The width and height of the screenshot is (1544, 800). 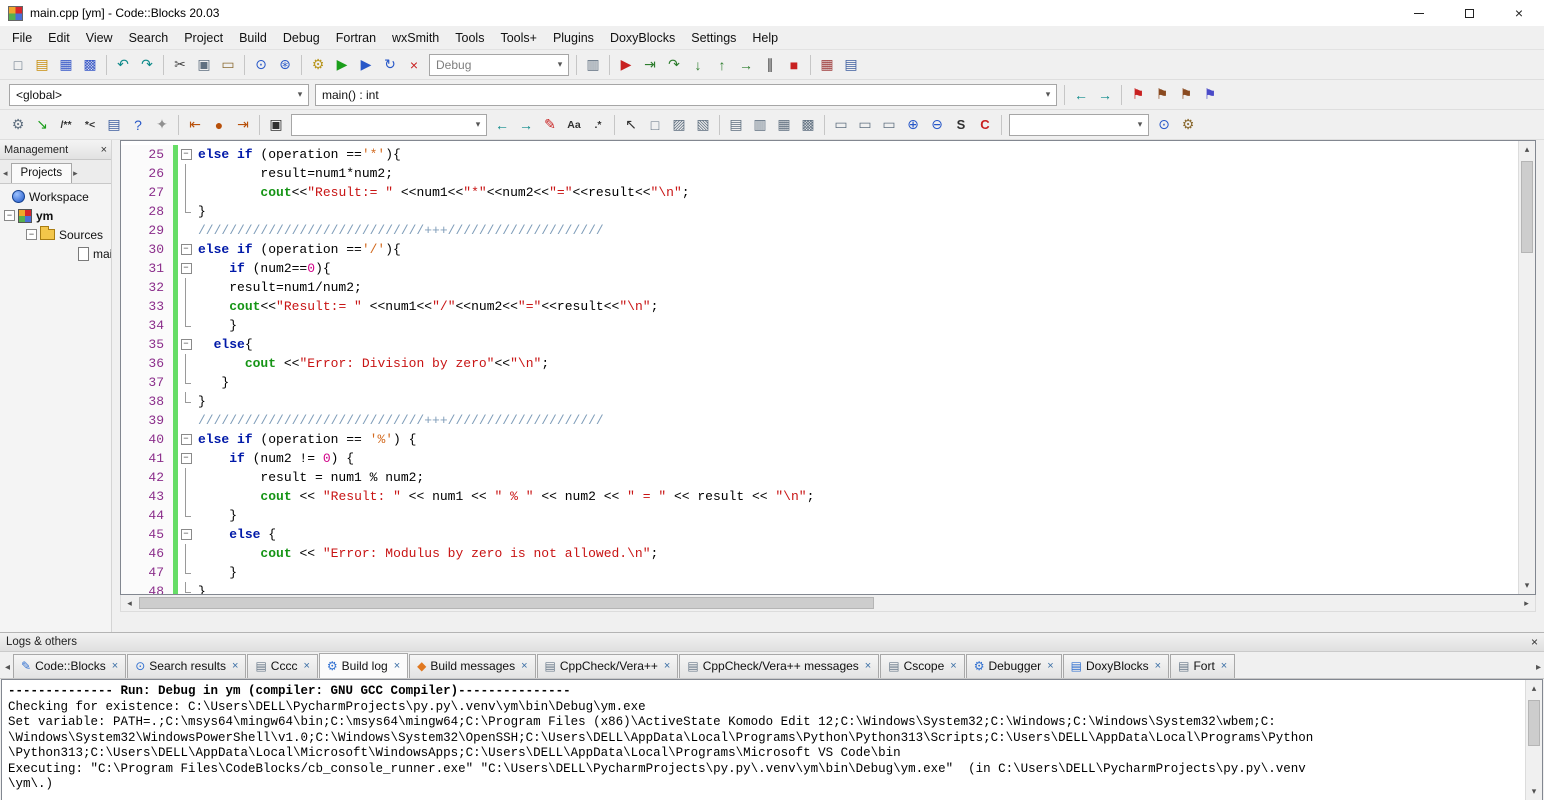 I want to click on show-log-window-icon: ▥, so click(x=593, y=65).